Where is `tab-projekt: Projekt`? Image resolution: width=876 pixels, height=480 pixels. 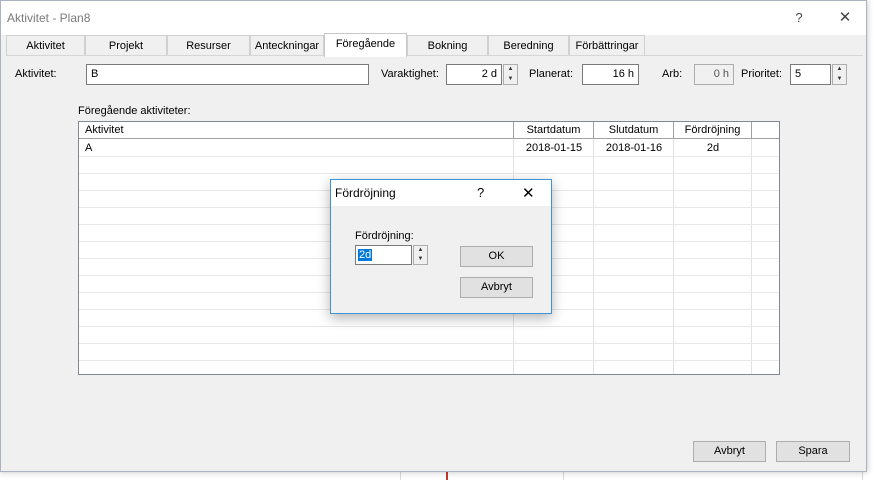
tab-projekt: Projekt is located at coordinates (126, 46).